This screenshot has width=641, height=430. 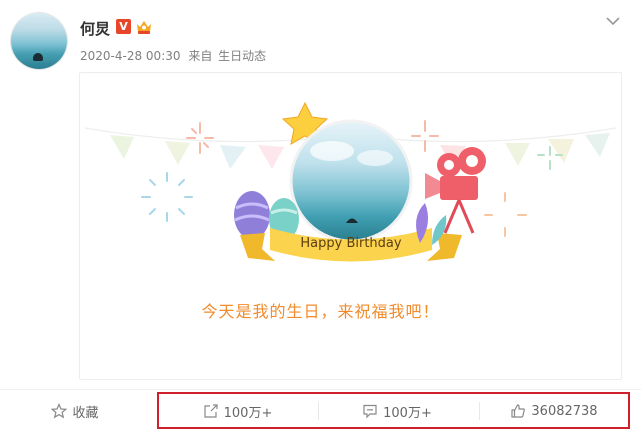 I want to click on post-meta: 2020-4-28 00:30 来自 生日动态, so click(x=175, y=55).